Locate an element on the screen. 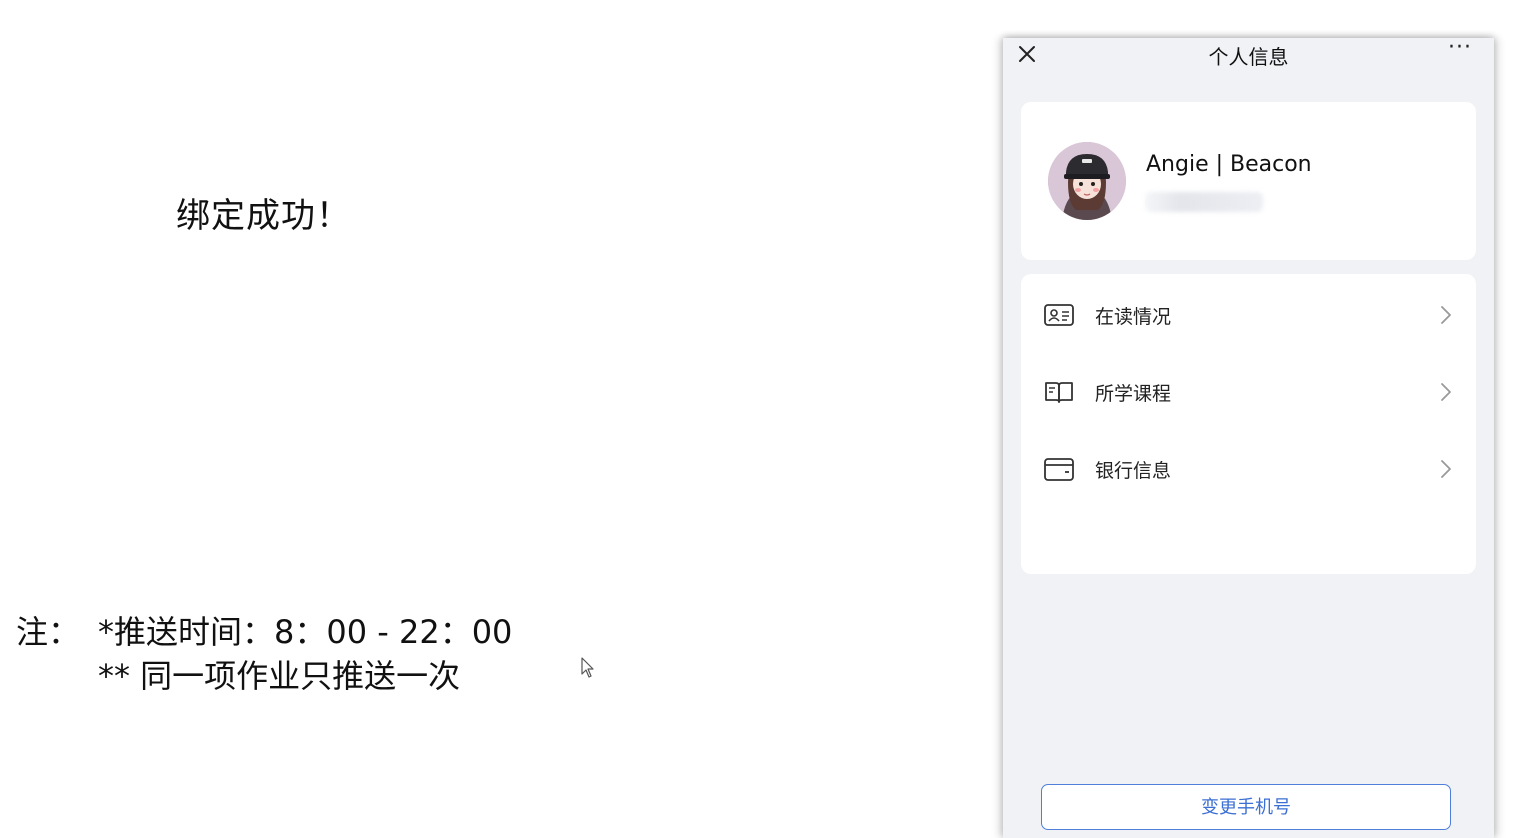 The height and width of the screenshot is (838, 1518). menu-label: 银行信息 is located at coordinates (1133, 471).